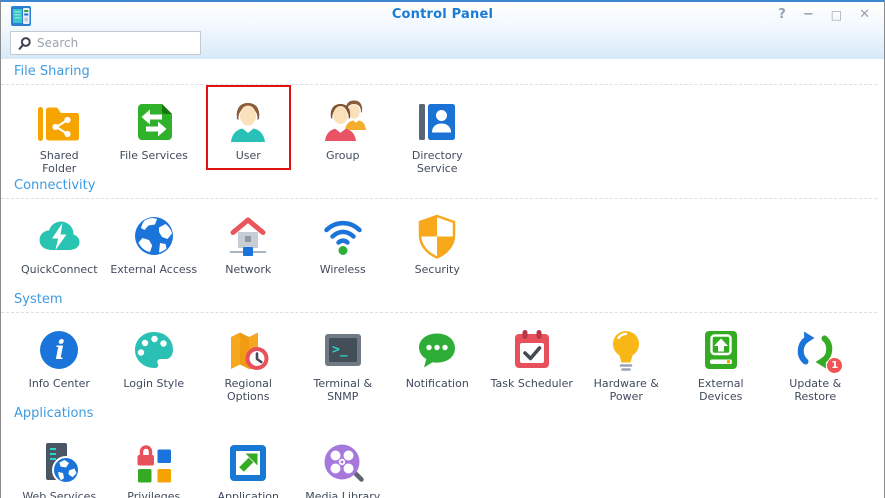 The height and width of the screenshot is (498, 885). What do you see at coordinates (154, 122) in the screenshot?
I see `file-services-icon` at bounding box center [154, 122].